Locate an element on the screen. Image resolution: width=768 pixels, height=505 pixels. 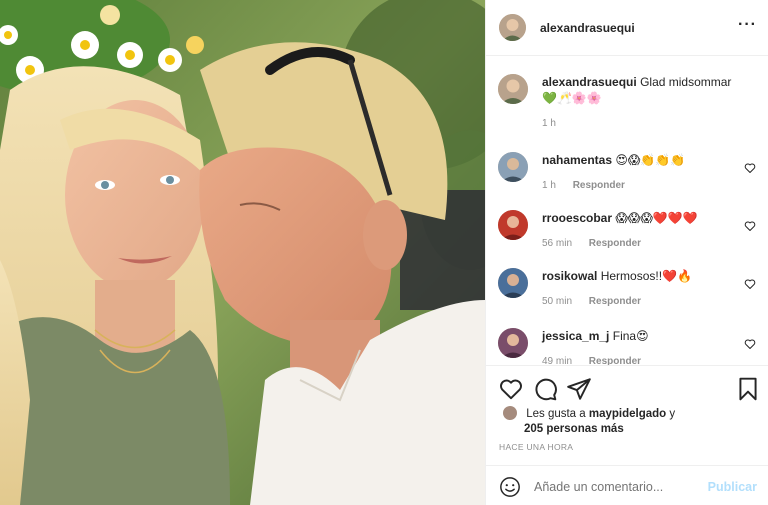
share-send-icon is located at coordinates (579, 389).